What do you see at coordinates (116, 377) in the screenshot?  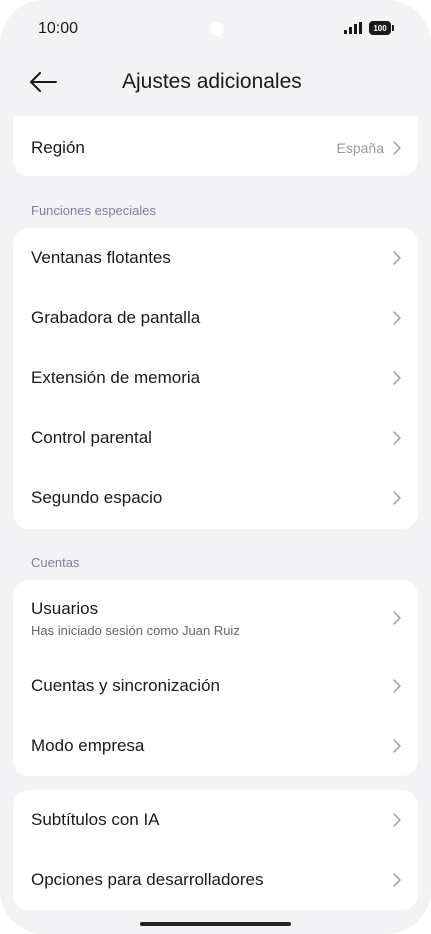 I see `row-title: Extensión de memoria` at bounding box center [116, 377].